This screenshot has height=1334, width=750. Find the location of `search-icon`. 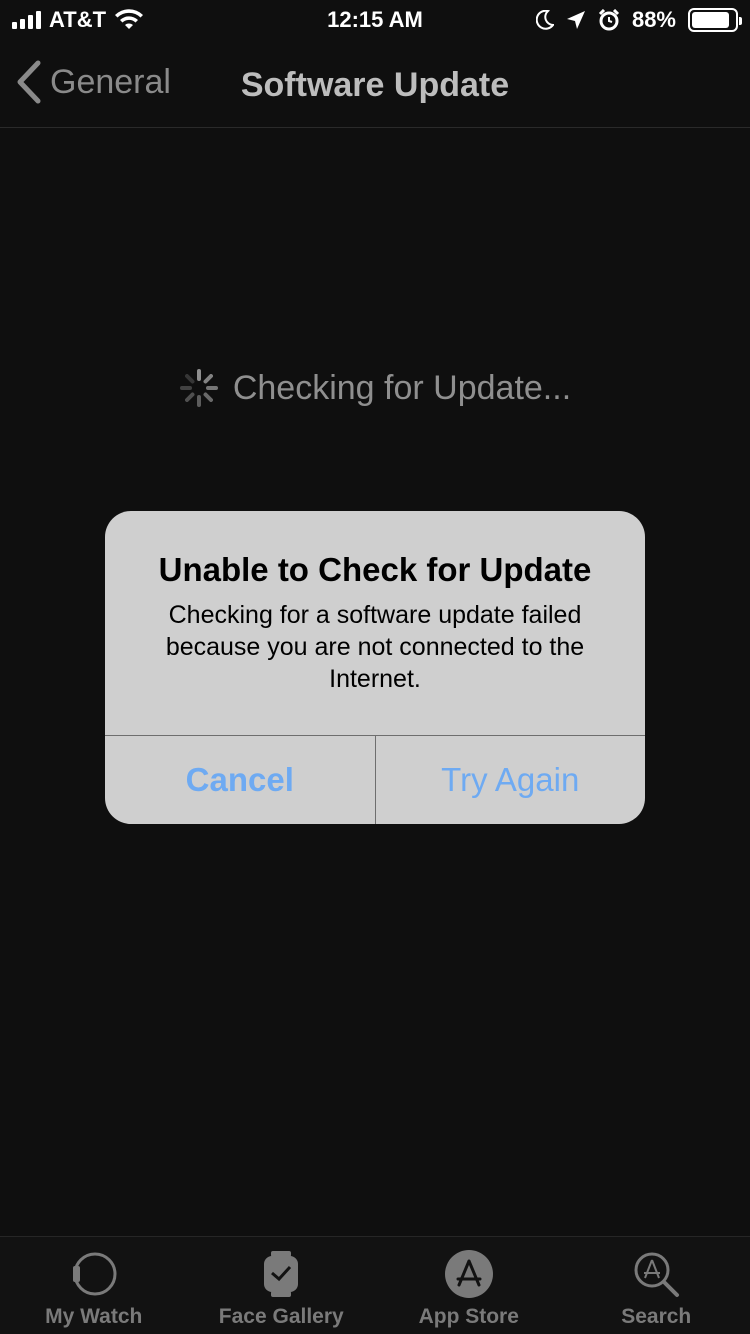

search-icon is located at coordinates (657, 1274).